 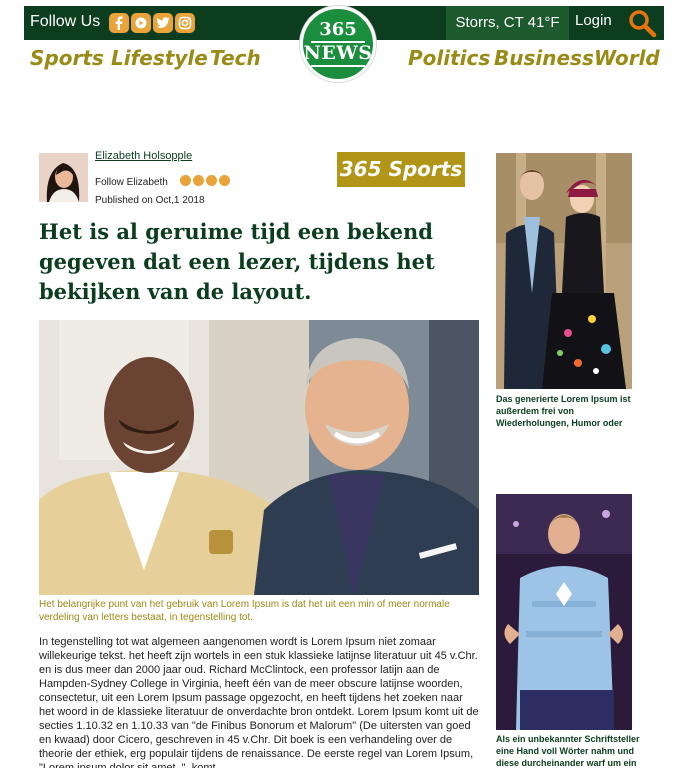 What do you see at coordinates (593, 23) in the screenshot?
I see `login-button: Login` at bounding box center [593, 23].